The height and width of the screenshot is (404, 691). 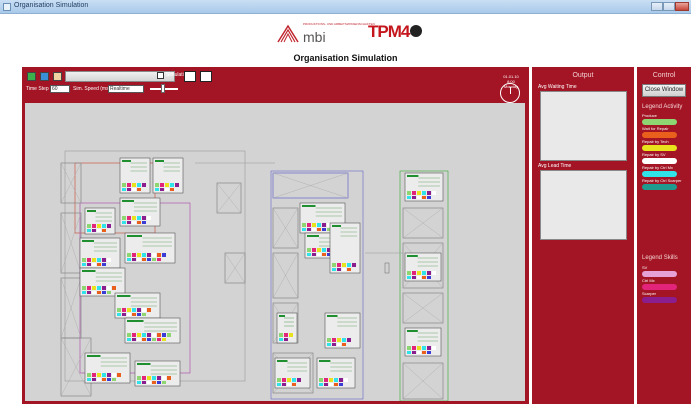 I want to click on simulation-checkbox, so click(x=160, y=75).